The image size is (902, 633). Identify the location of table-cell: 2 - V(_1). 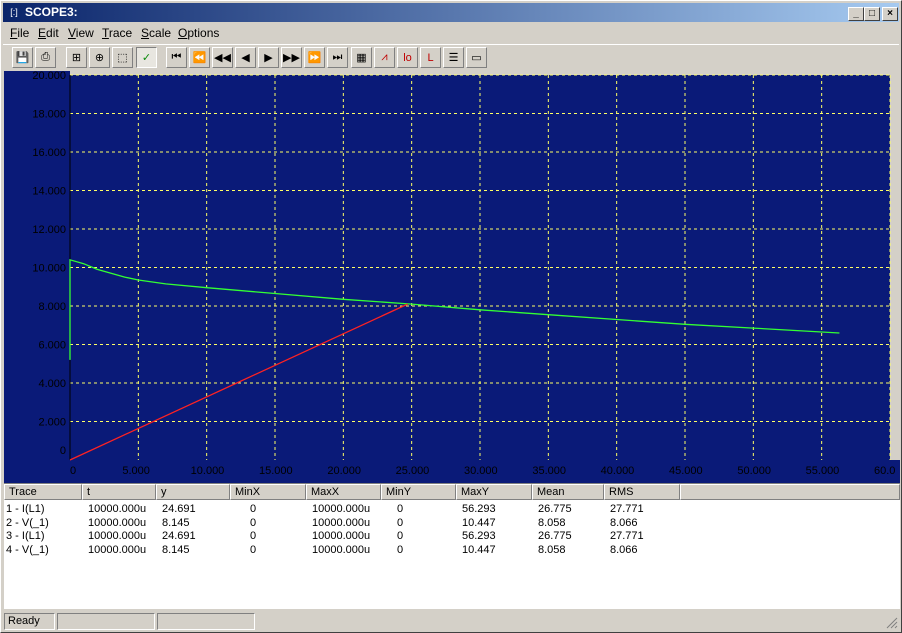
(27, 523).